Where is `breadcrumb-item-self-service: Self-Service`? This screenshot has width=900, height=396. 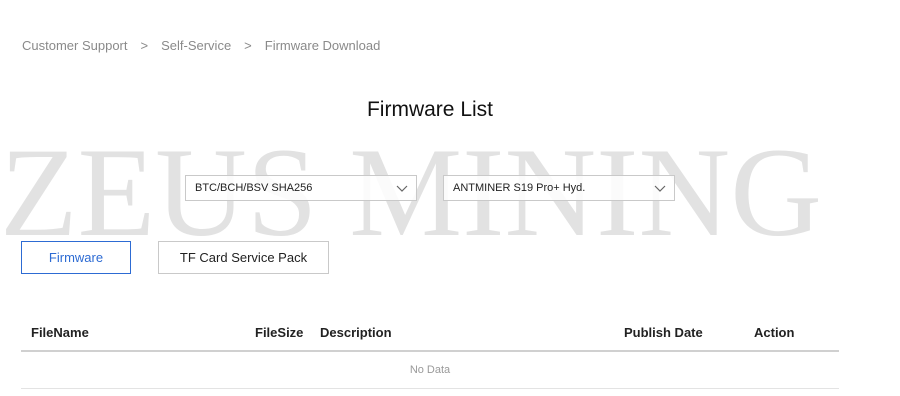
breadcrumb-item-self-service: Self-Service is located at coordinates (196, 45).